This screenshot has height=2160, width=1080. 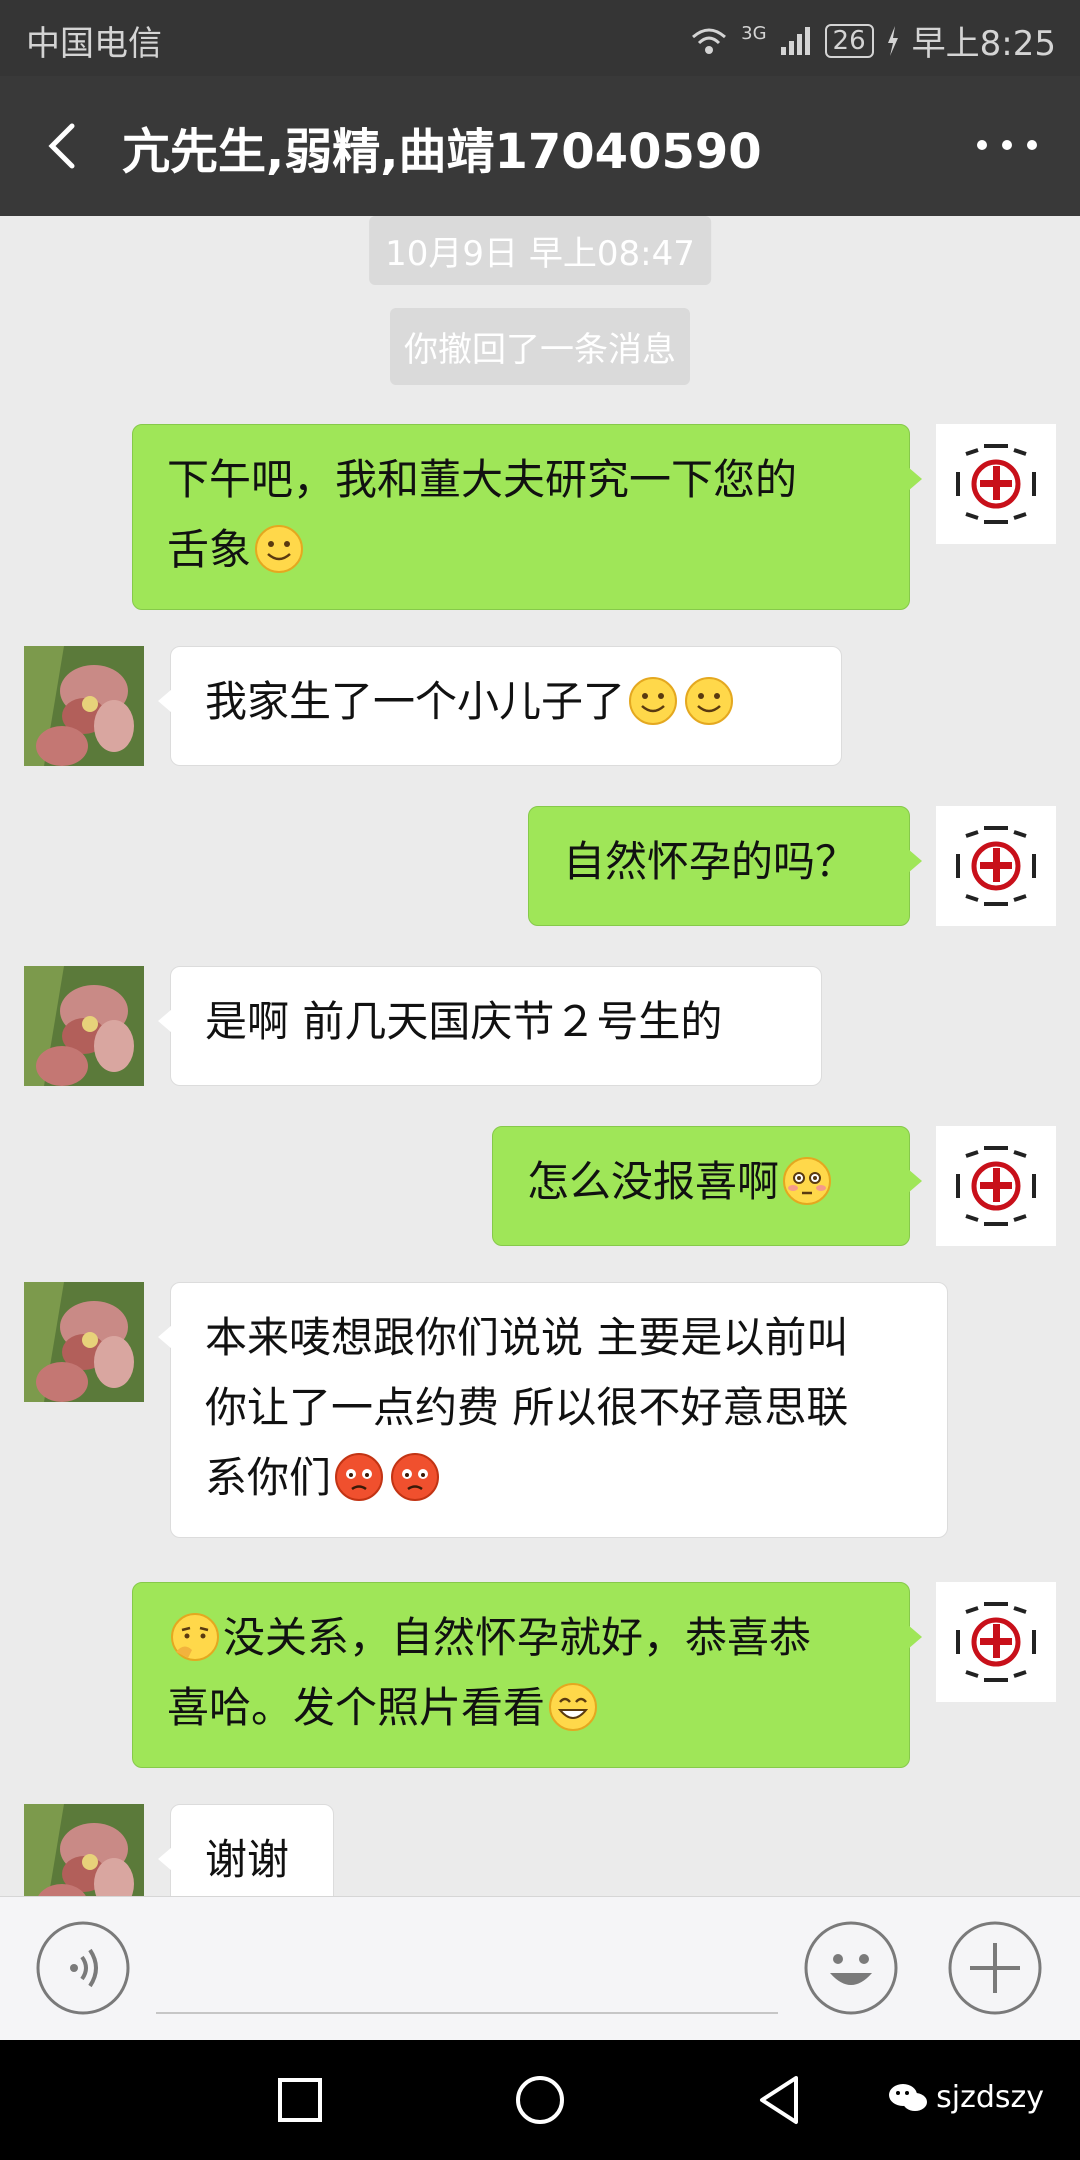 I want to click on message-text: 没关系，自然怀孕就好，恭喜恭, so click(x=517, y=1637).